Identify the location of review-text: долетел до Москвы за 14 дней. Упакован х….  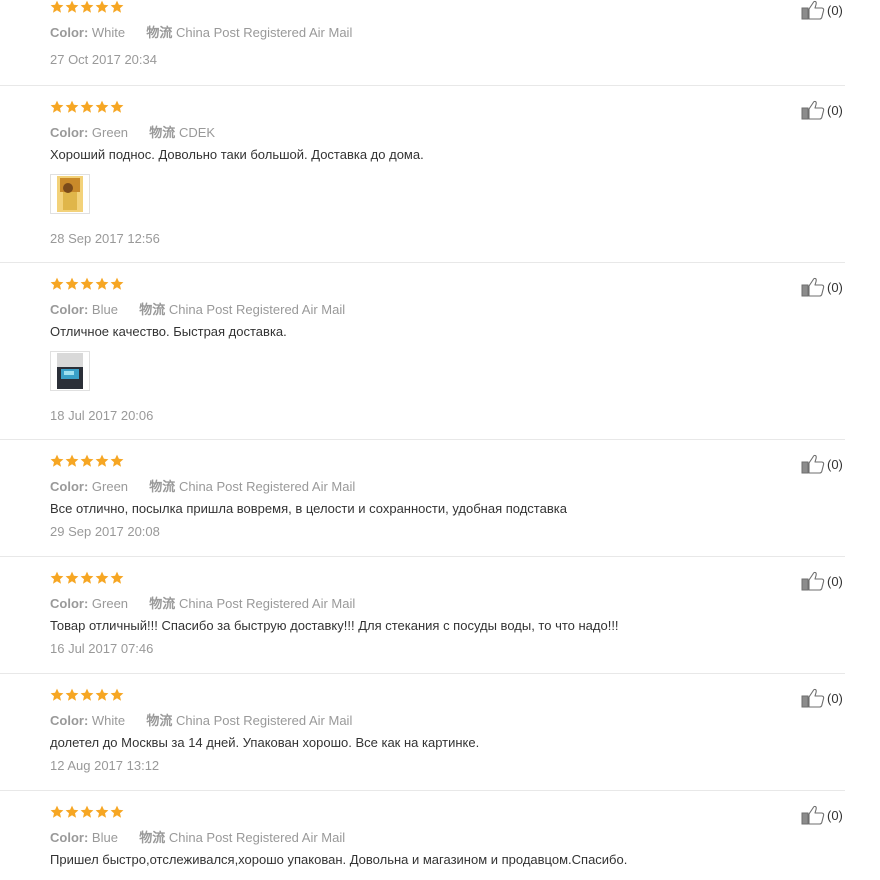
(265, 742).